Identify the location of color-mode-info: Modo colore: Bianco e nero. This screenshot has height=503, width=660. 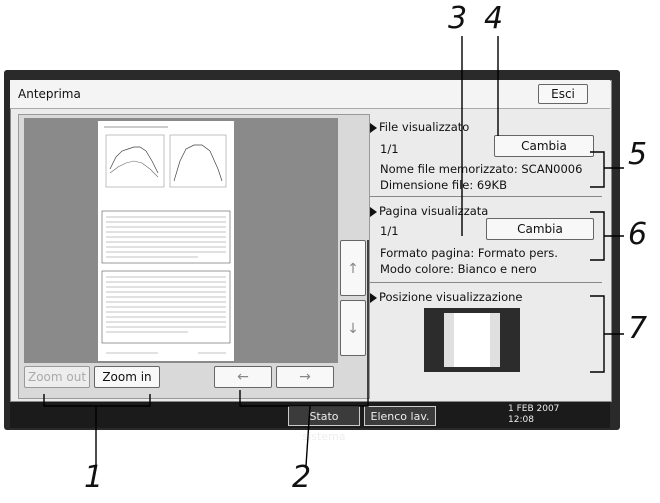
(458, 269).